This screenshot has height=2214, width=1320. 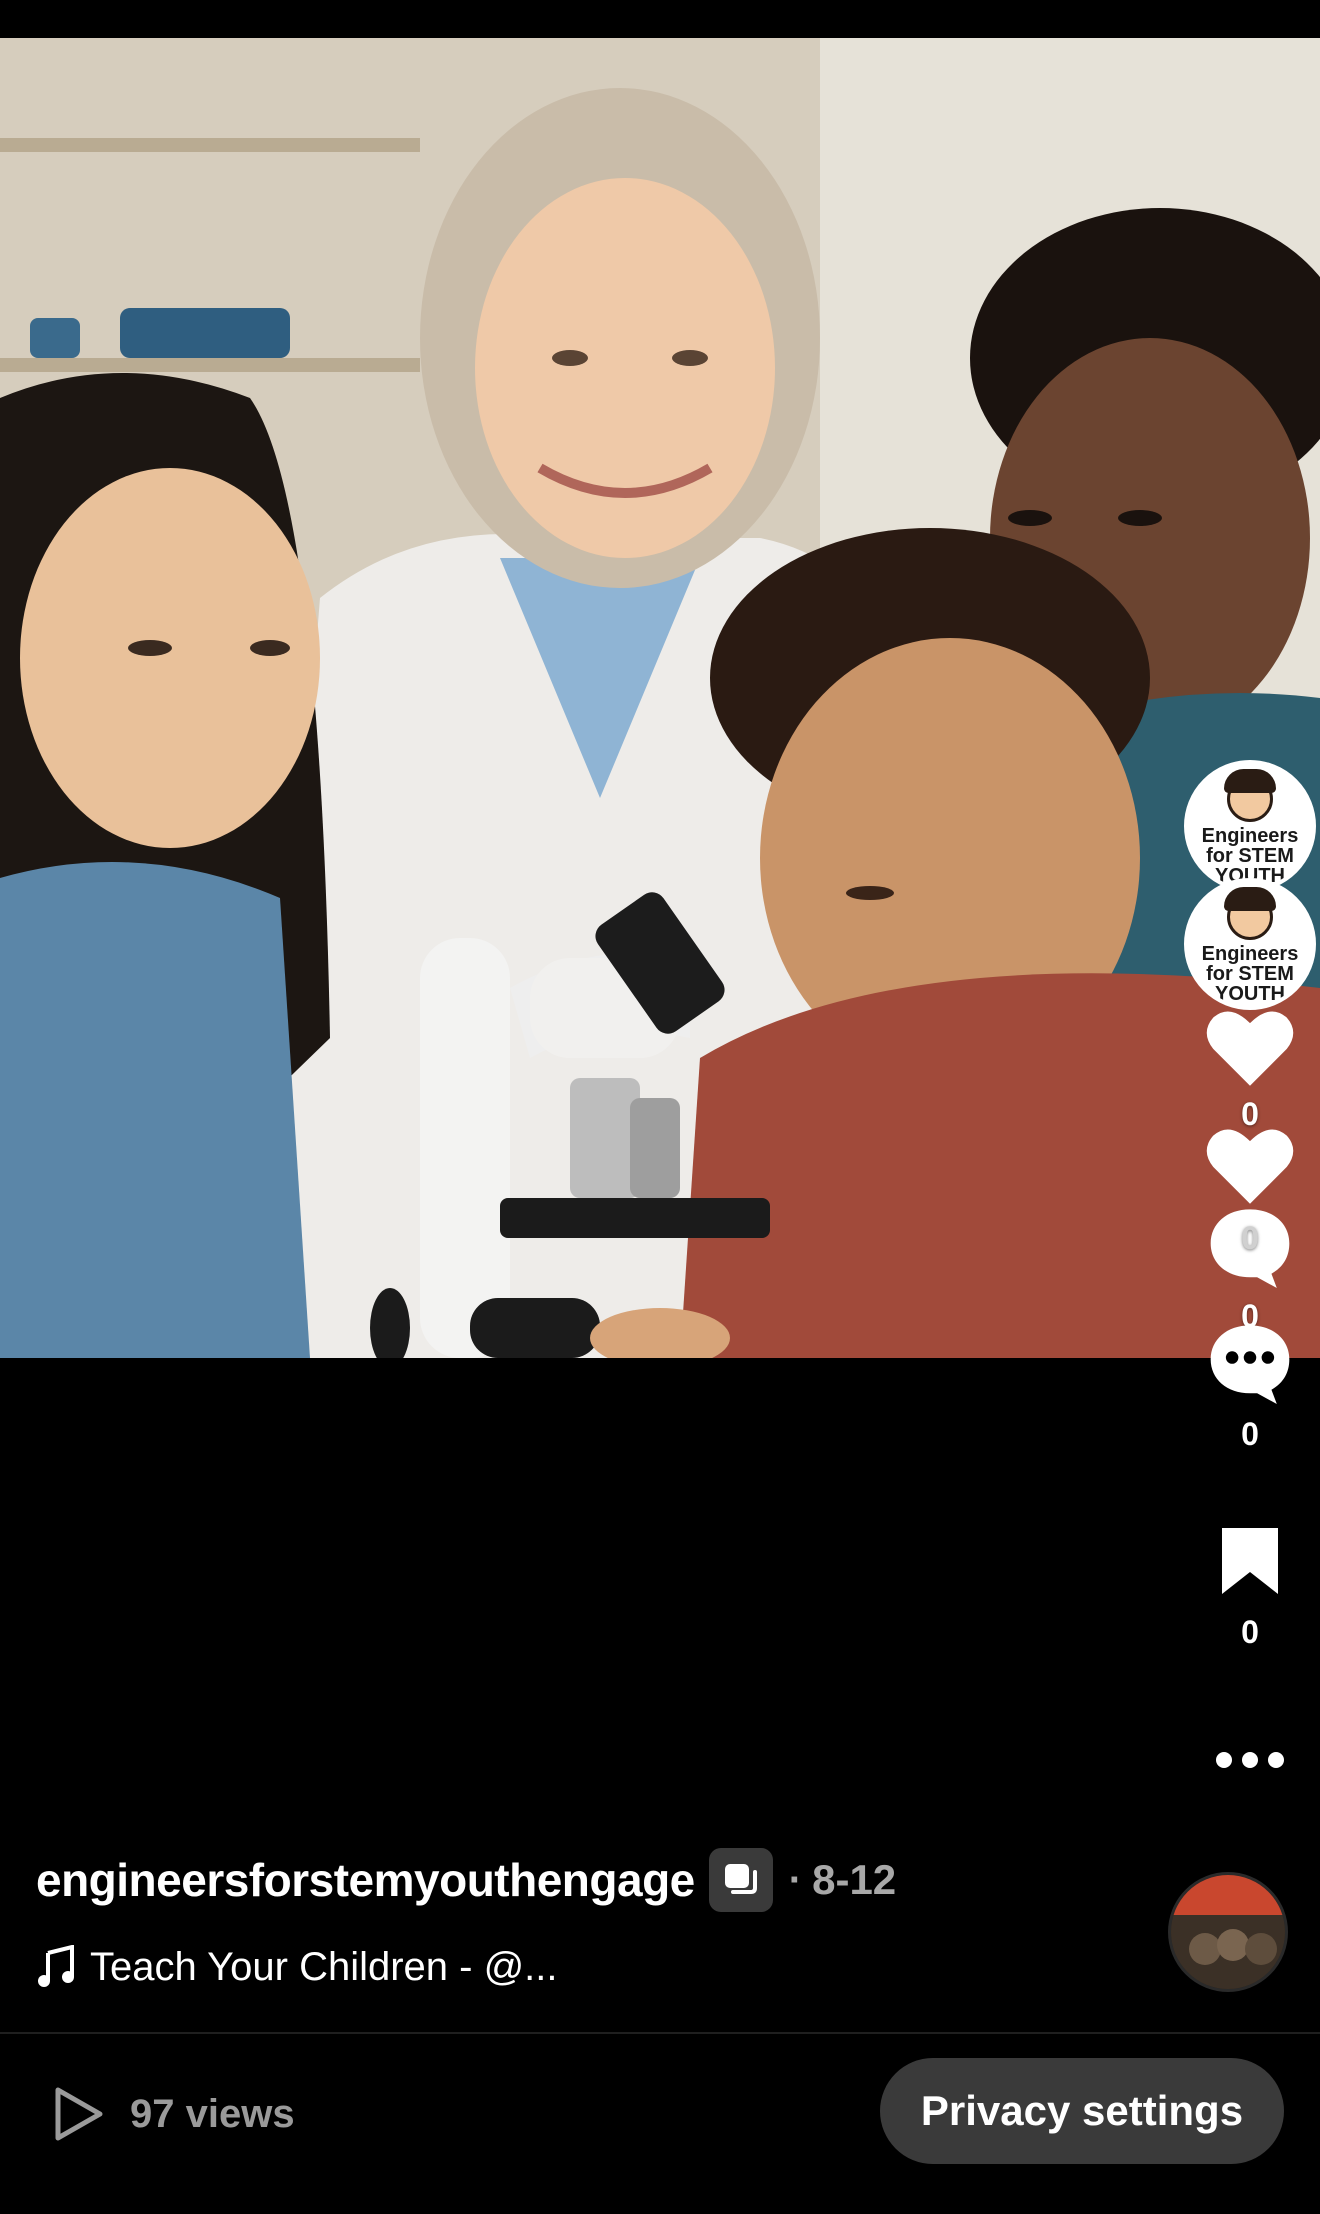 What do you see at coordinates (1250, 944) in the screenshot?
I see `creator-avatar-secondary: Engineers for STEM YOUTH` at bounding box center [1250, 944].